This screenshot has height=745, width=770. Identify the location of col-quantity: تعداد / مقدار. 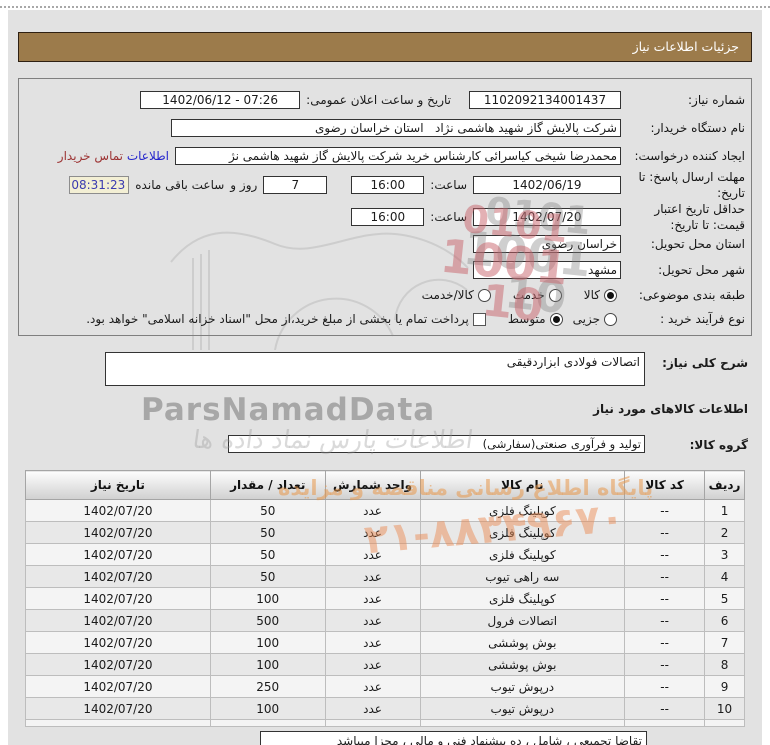
(267, 485).